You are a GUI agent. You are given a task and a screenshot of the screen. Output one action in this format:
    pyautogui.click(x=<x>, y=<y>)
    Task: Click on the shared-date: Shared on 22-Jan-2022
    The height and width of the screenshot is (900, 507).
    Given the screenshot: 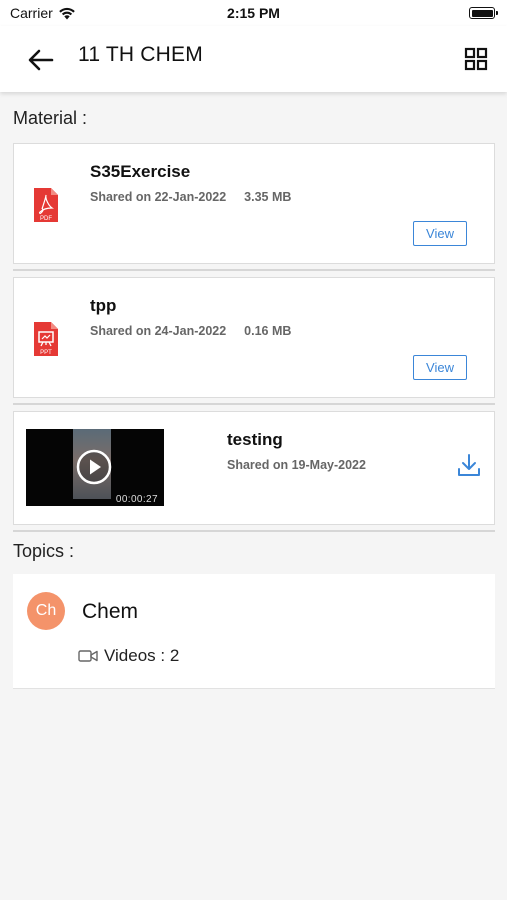 What is the action you would take?
    pyautogui.click(x=158, y=197)
    